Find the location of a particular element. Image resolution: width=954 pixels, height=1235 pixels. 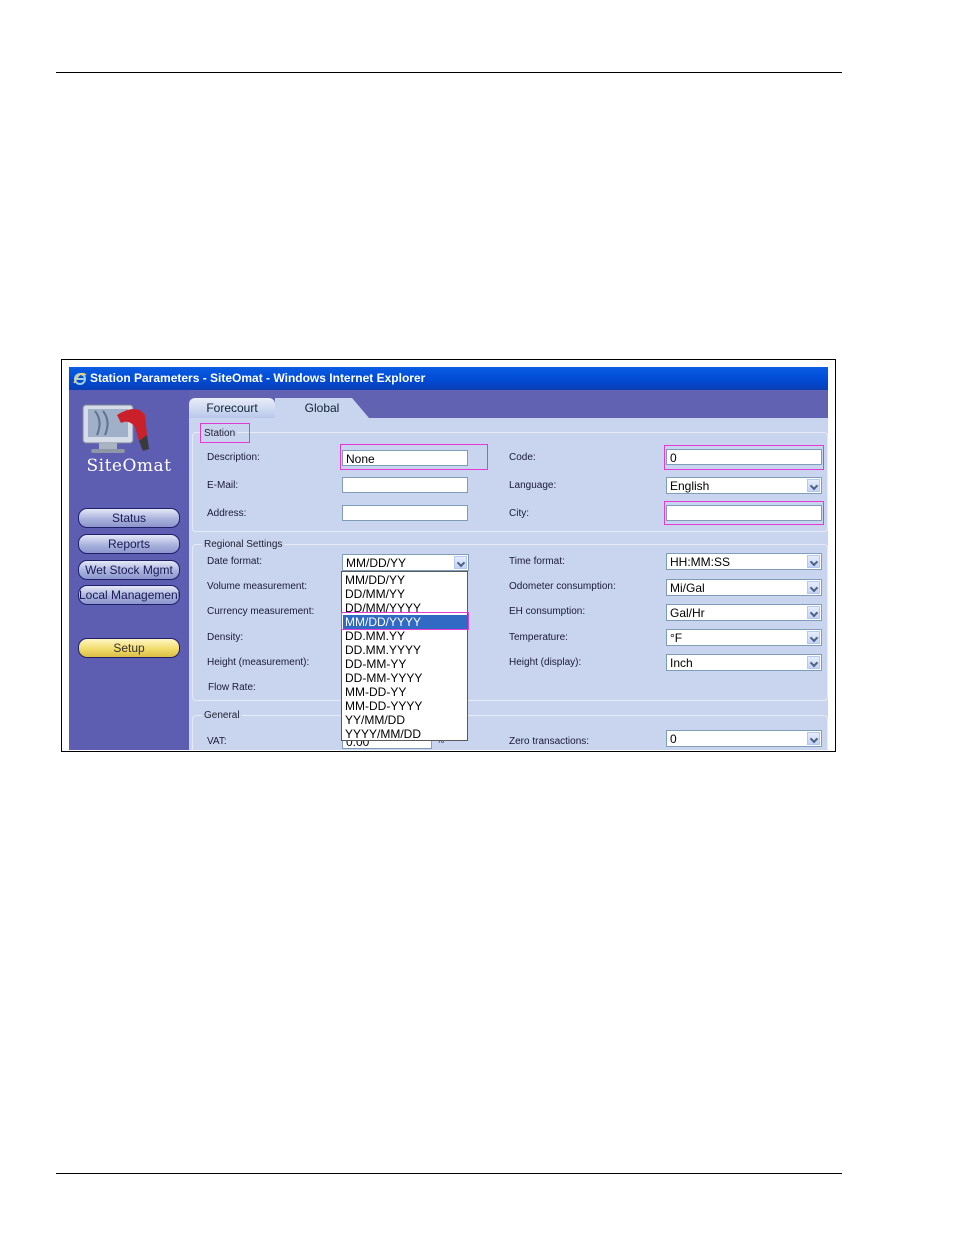

page-bottom-rule is located at coordinates (449, 1173).